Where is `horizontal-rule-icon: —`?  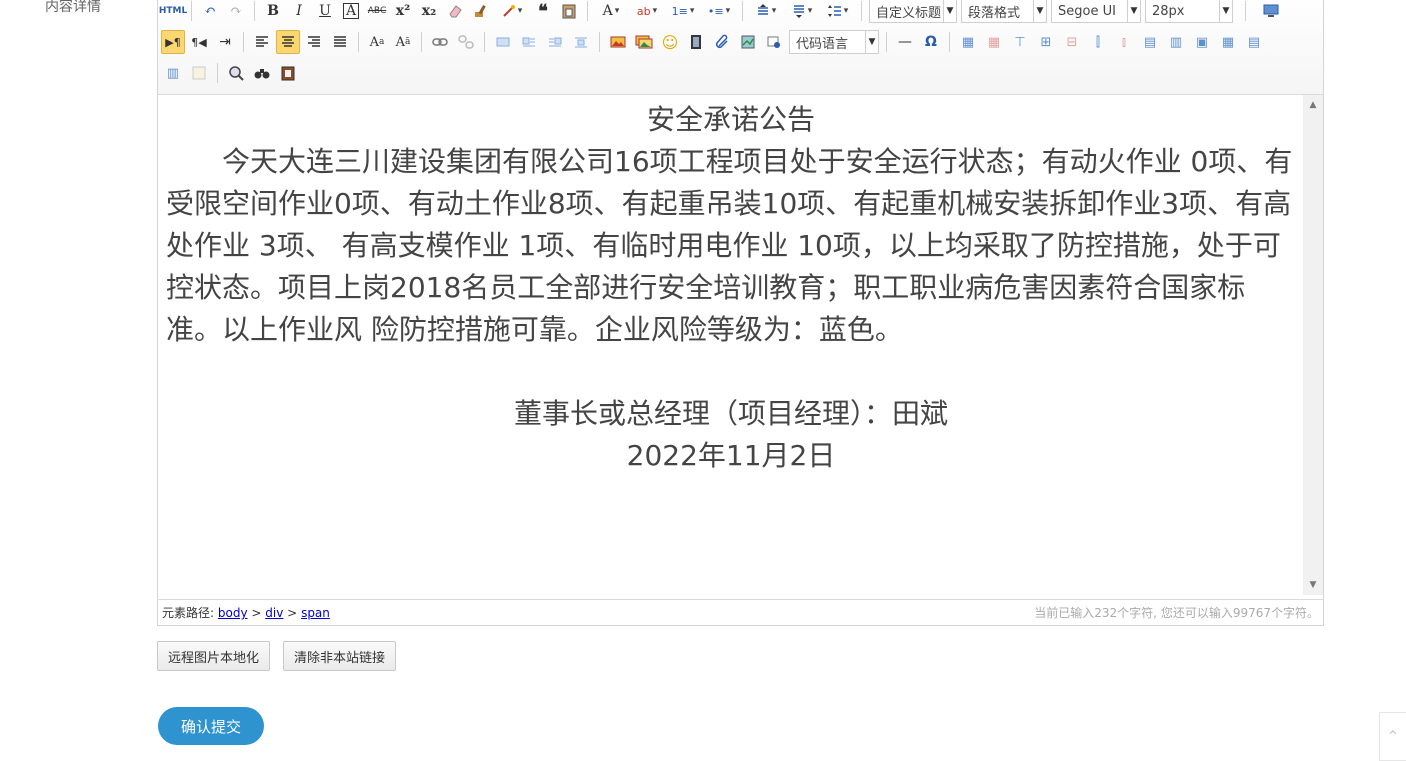 horizontal-rule-icon: — is located at coordinates (905, 42).